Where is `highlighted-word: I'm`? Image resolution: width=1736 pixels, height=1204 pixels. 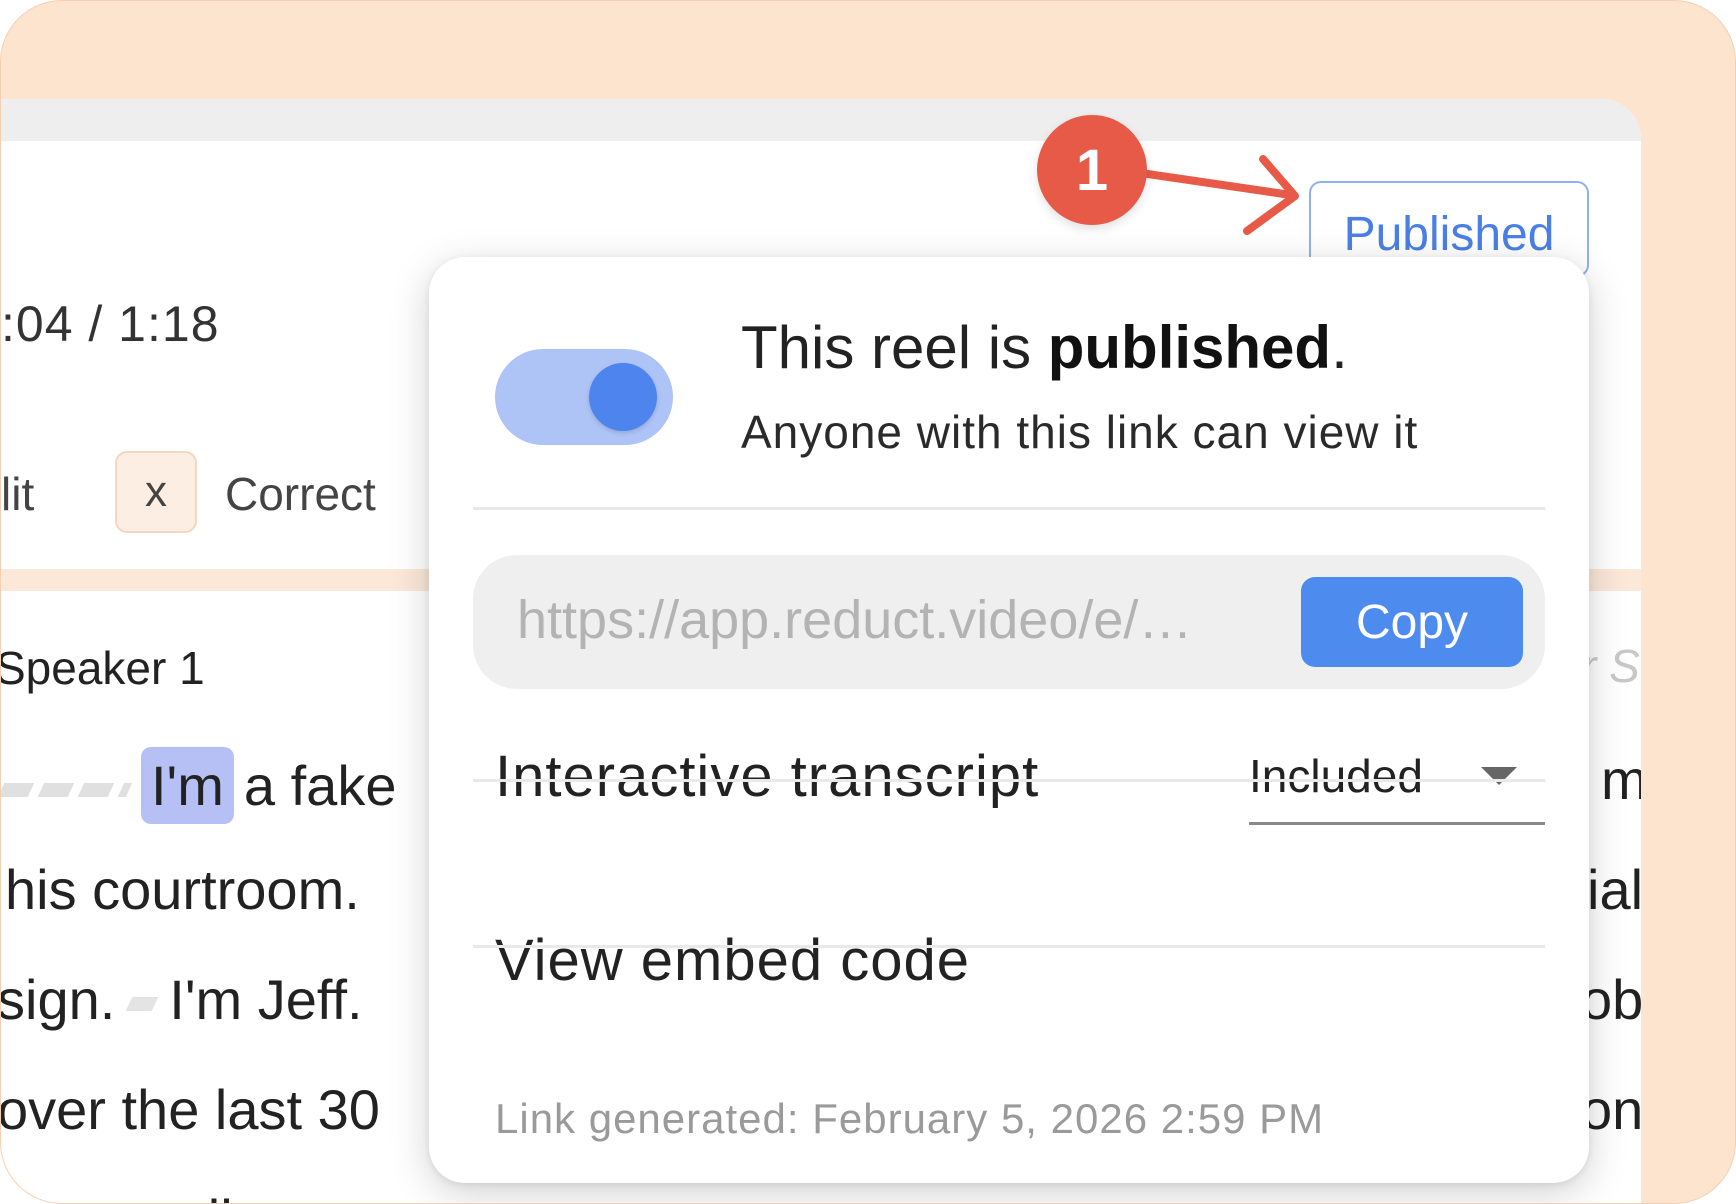
highlighted-word: I'm is located at coordinates (187, 785).